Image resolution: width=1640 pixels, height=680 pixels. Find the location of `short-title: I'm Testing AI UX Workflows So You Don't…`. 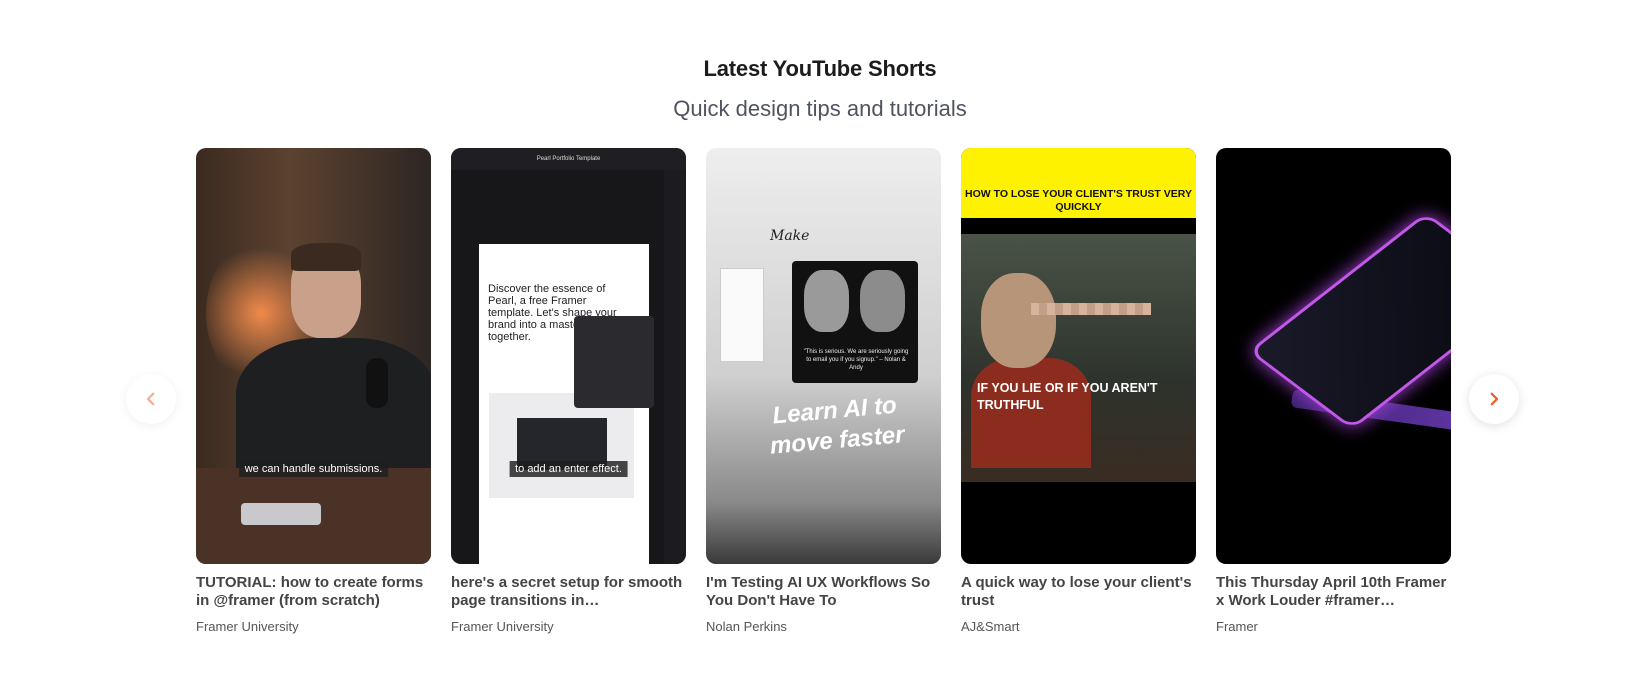

short-title: I'm Testing AI UX Workflows So You Don't… is located at coordinates (823, 592).